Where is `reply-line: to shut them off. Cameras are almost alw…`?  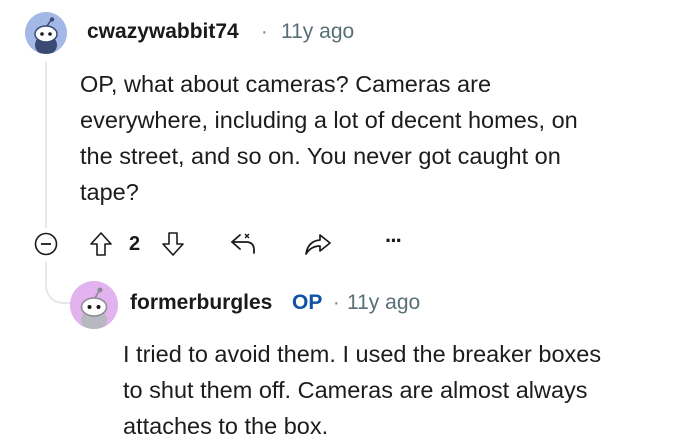 reply-line: to shut them off. Cameras are almost alw… is located at coordinates (355, 390).